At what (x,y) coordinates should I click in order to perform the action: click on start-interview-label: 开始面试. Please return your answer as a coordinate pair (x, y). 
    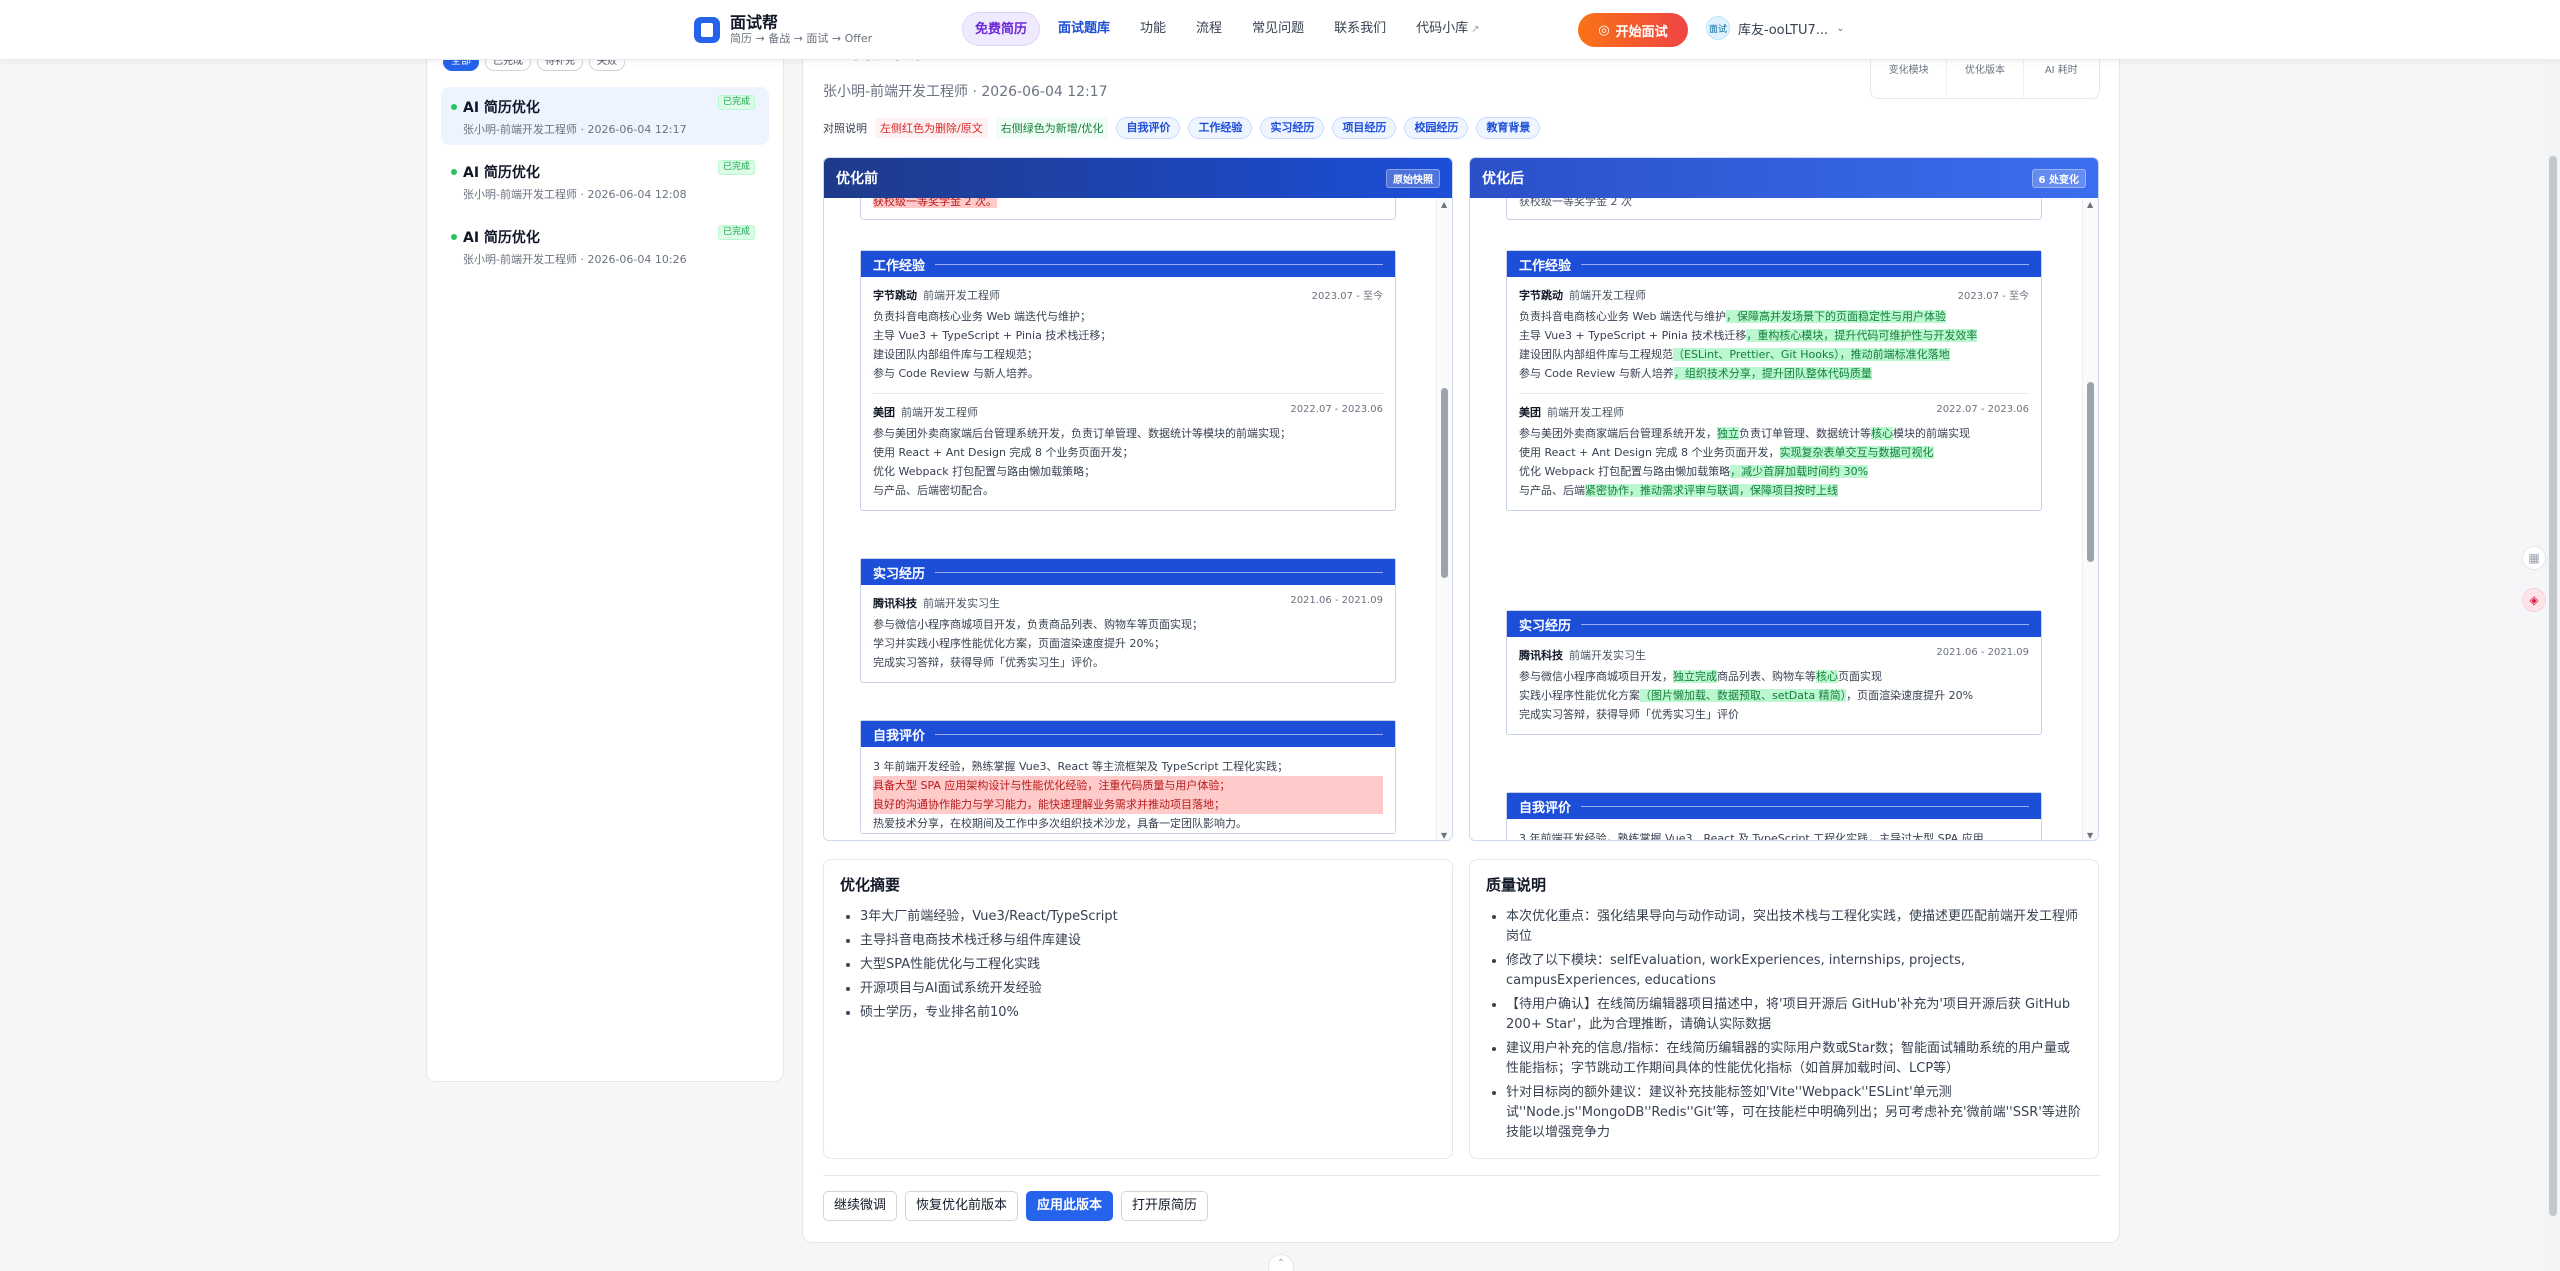
    Looking at the image, I should click on (1641, 32).